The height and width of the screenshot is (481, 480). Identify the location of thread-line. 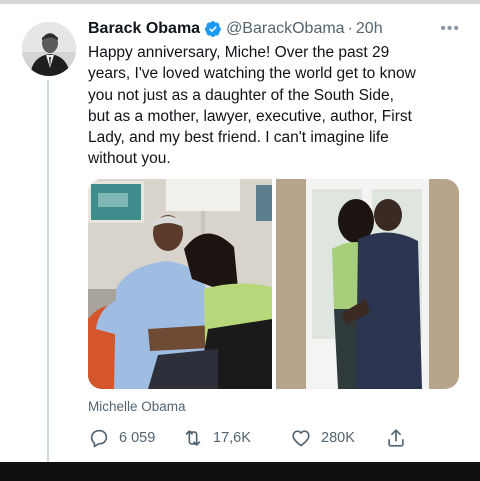
(48, 271).